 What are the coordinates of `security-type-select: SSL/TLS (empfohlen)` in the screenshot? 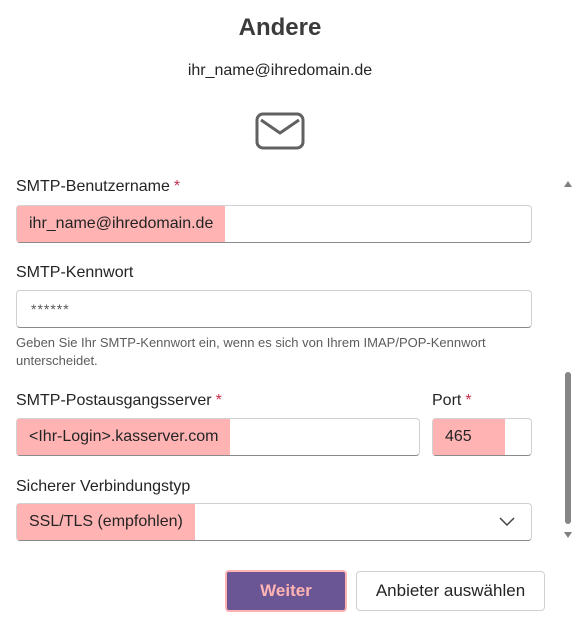 It's located at (274, 522).